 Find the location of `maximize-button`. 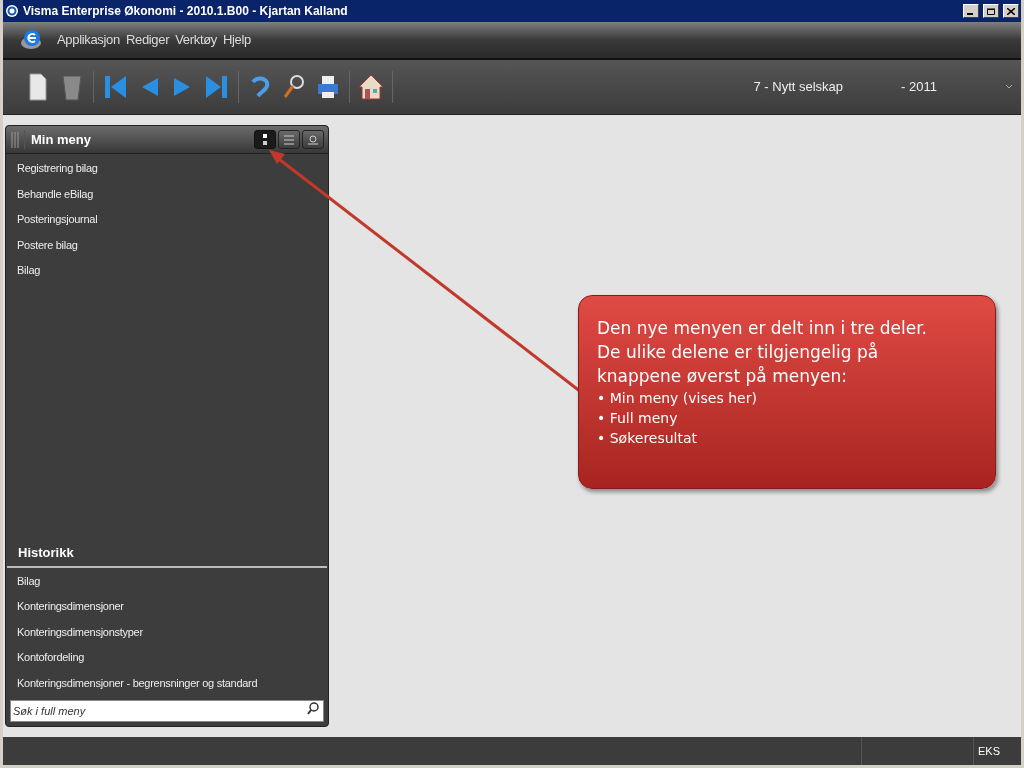

maximize-button is located at coordinates (991, 11).